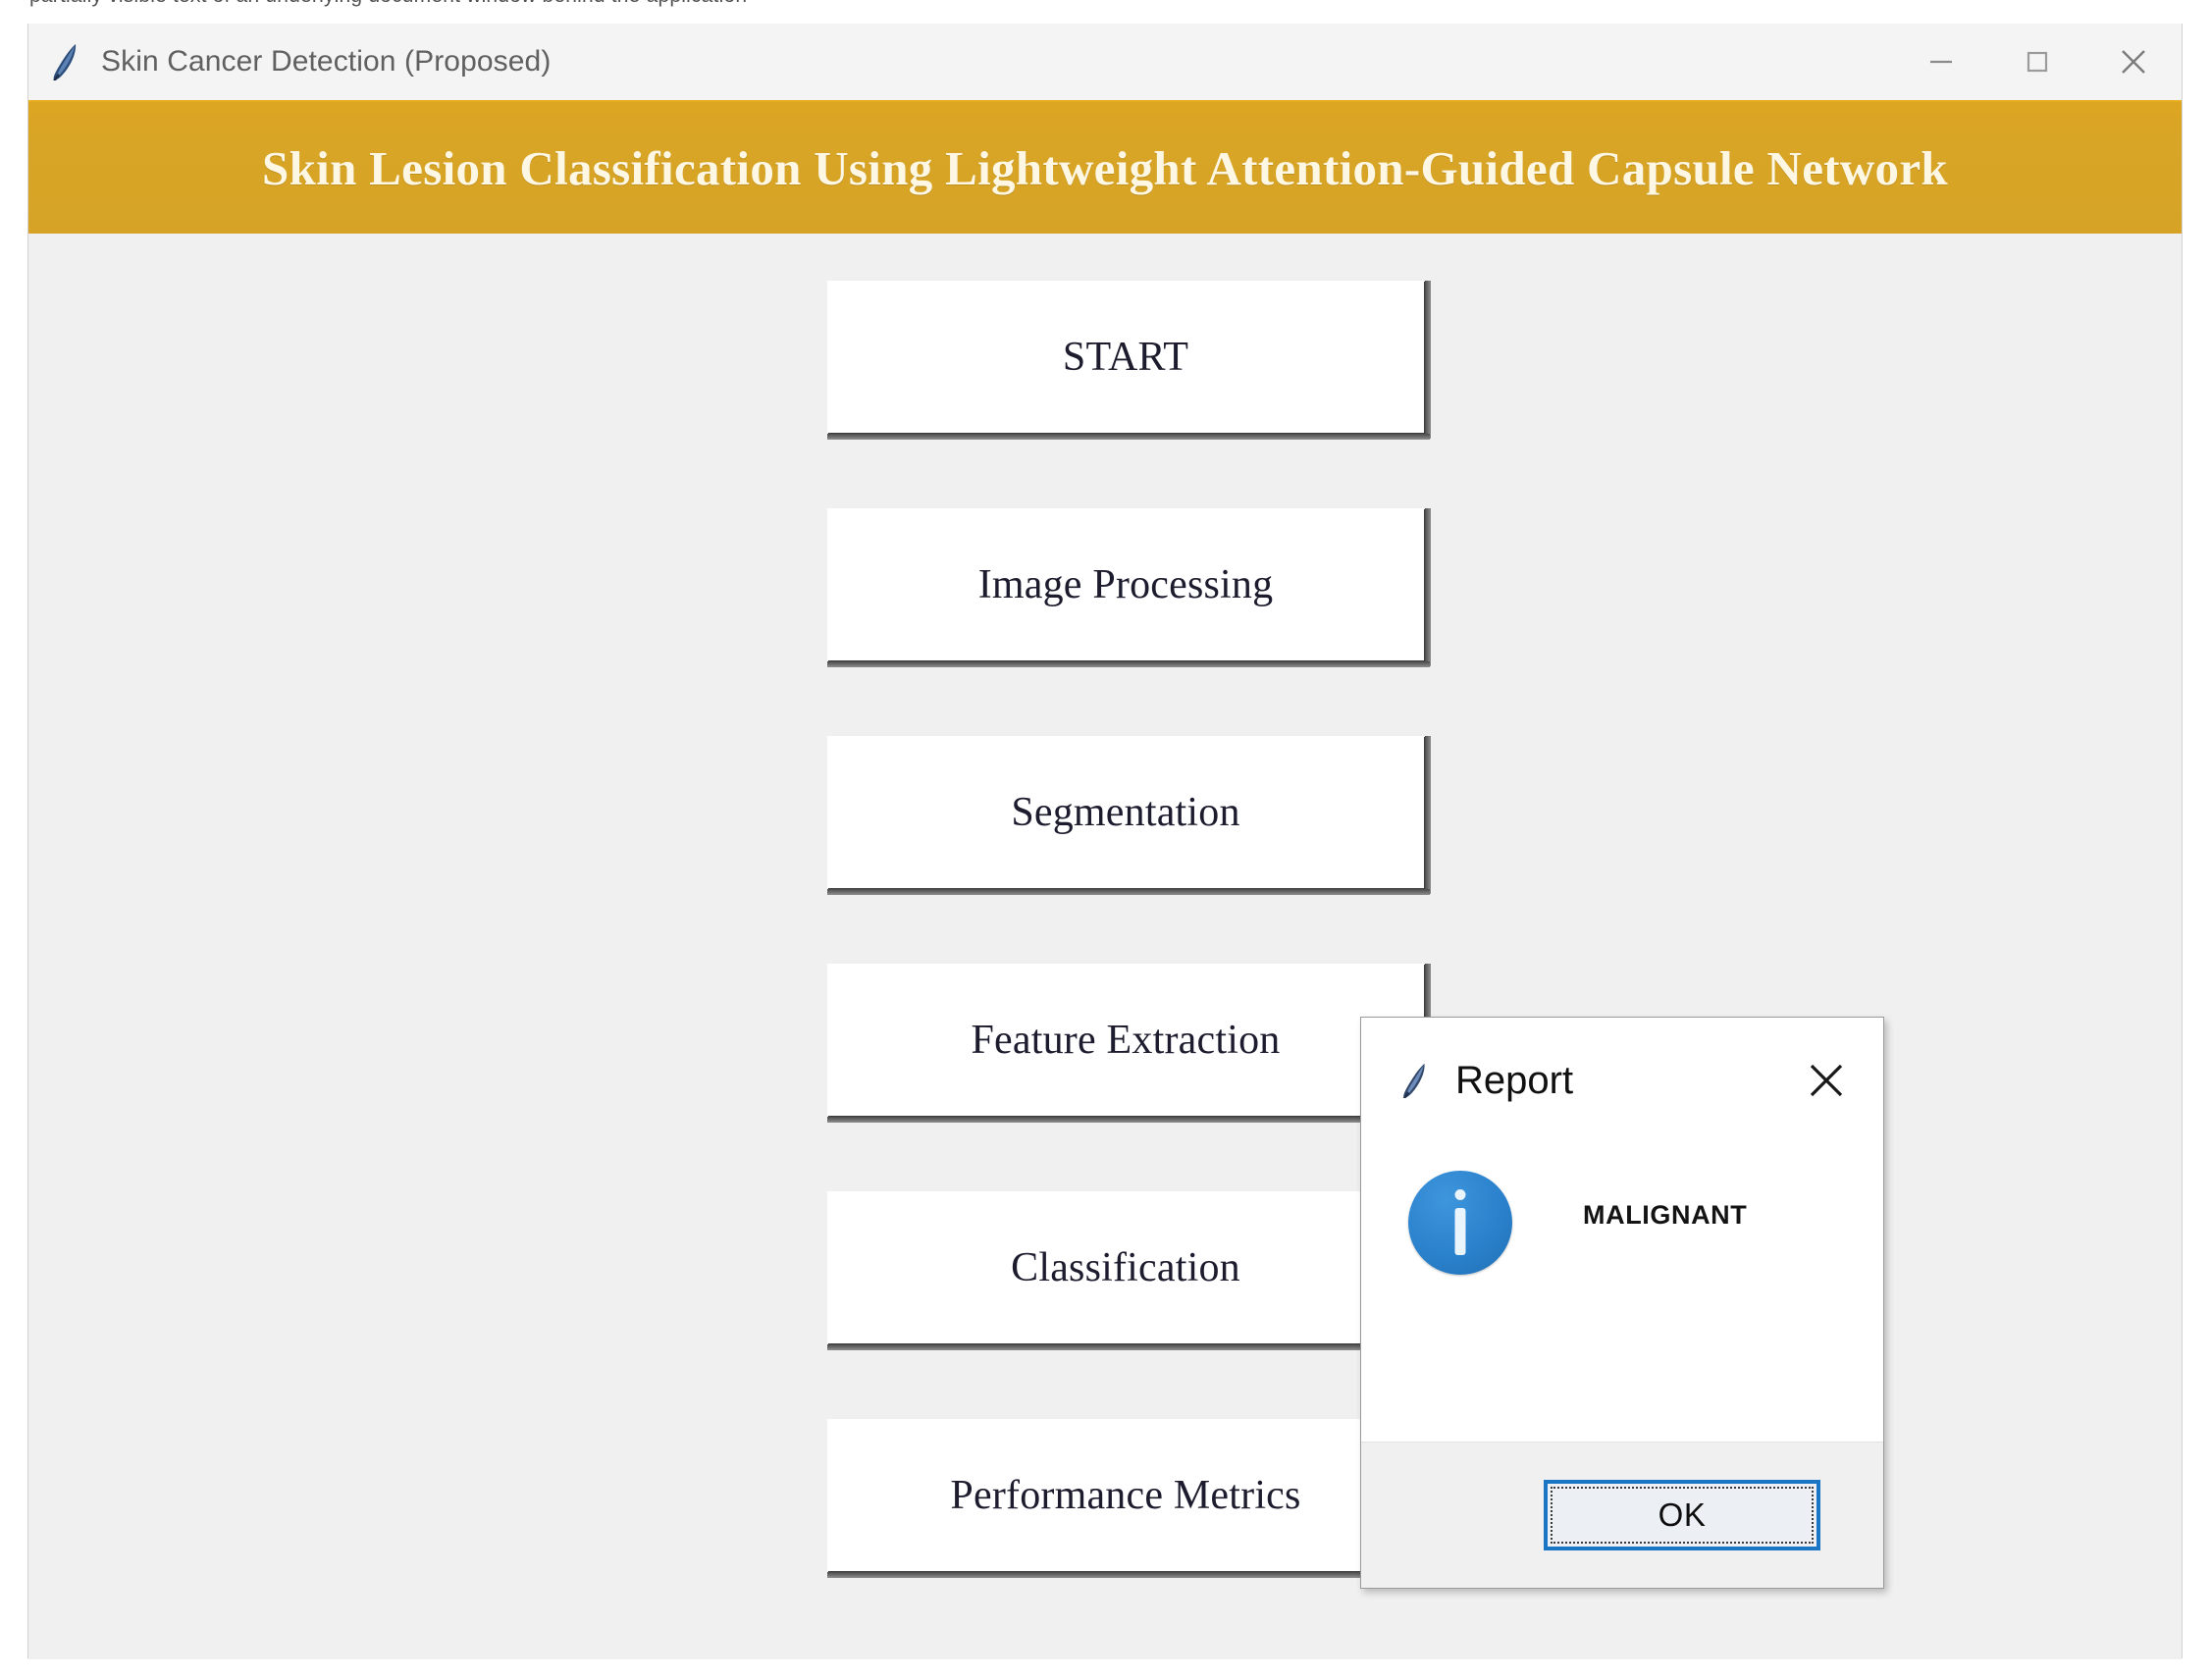 The height and width of the screenshot is (1680, 2211). I want to click on title-bar: Skin Cancer Detection (Proposed), so click(1105, 62).